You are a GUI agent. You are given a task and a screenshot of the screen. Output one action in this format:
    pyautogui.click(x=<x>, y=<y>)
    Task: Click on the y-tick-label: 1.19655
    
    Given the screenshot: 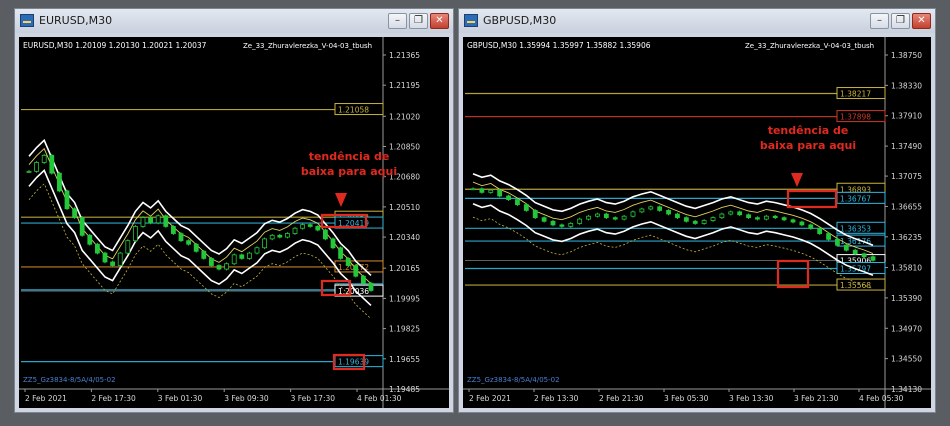 What is the action you would take?
    pyautogui.click(x=404, y=359)
    